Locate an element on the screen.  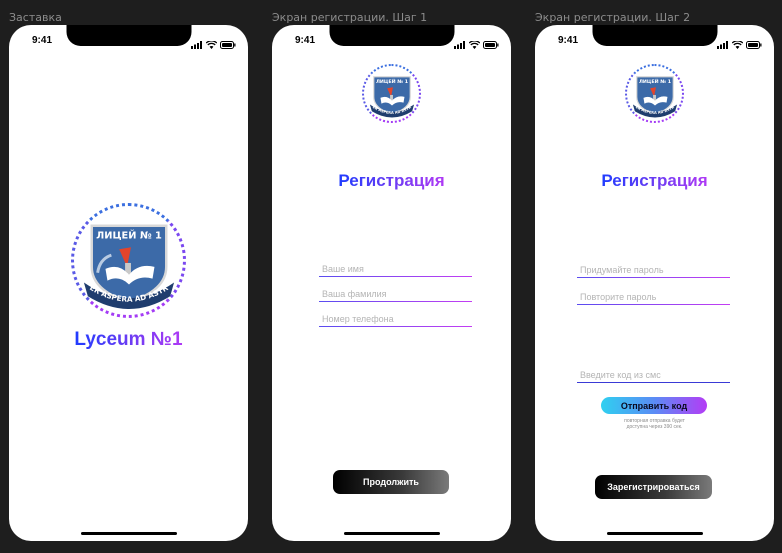
resend-notice-line-2: доступна через 390 сек. is located at coordinates (654, 427).